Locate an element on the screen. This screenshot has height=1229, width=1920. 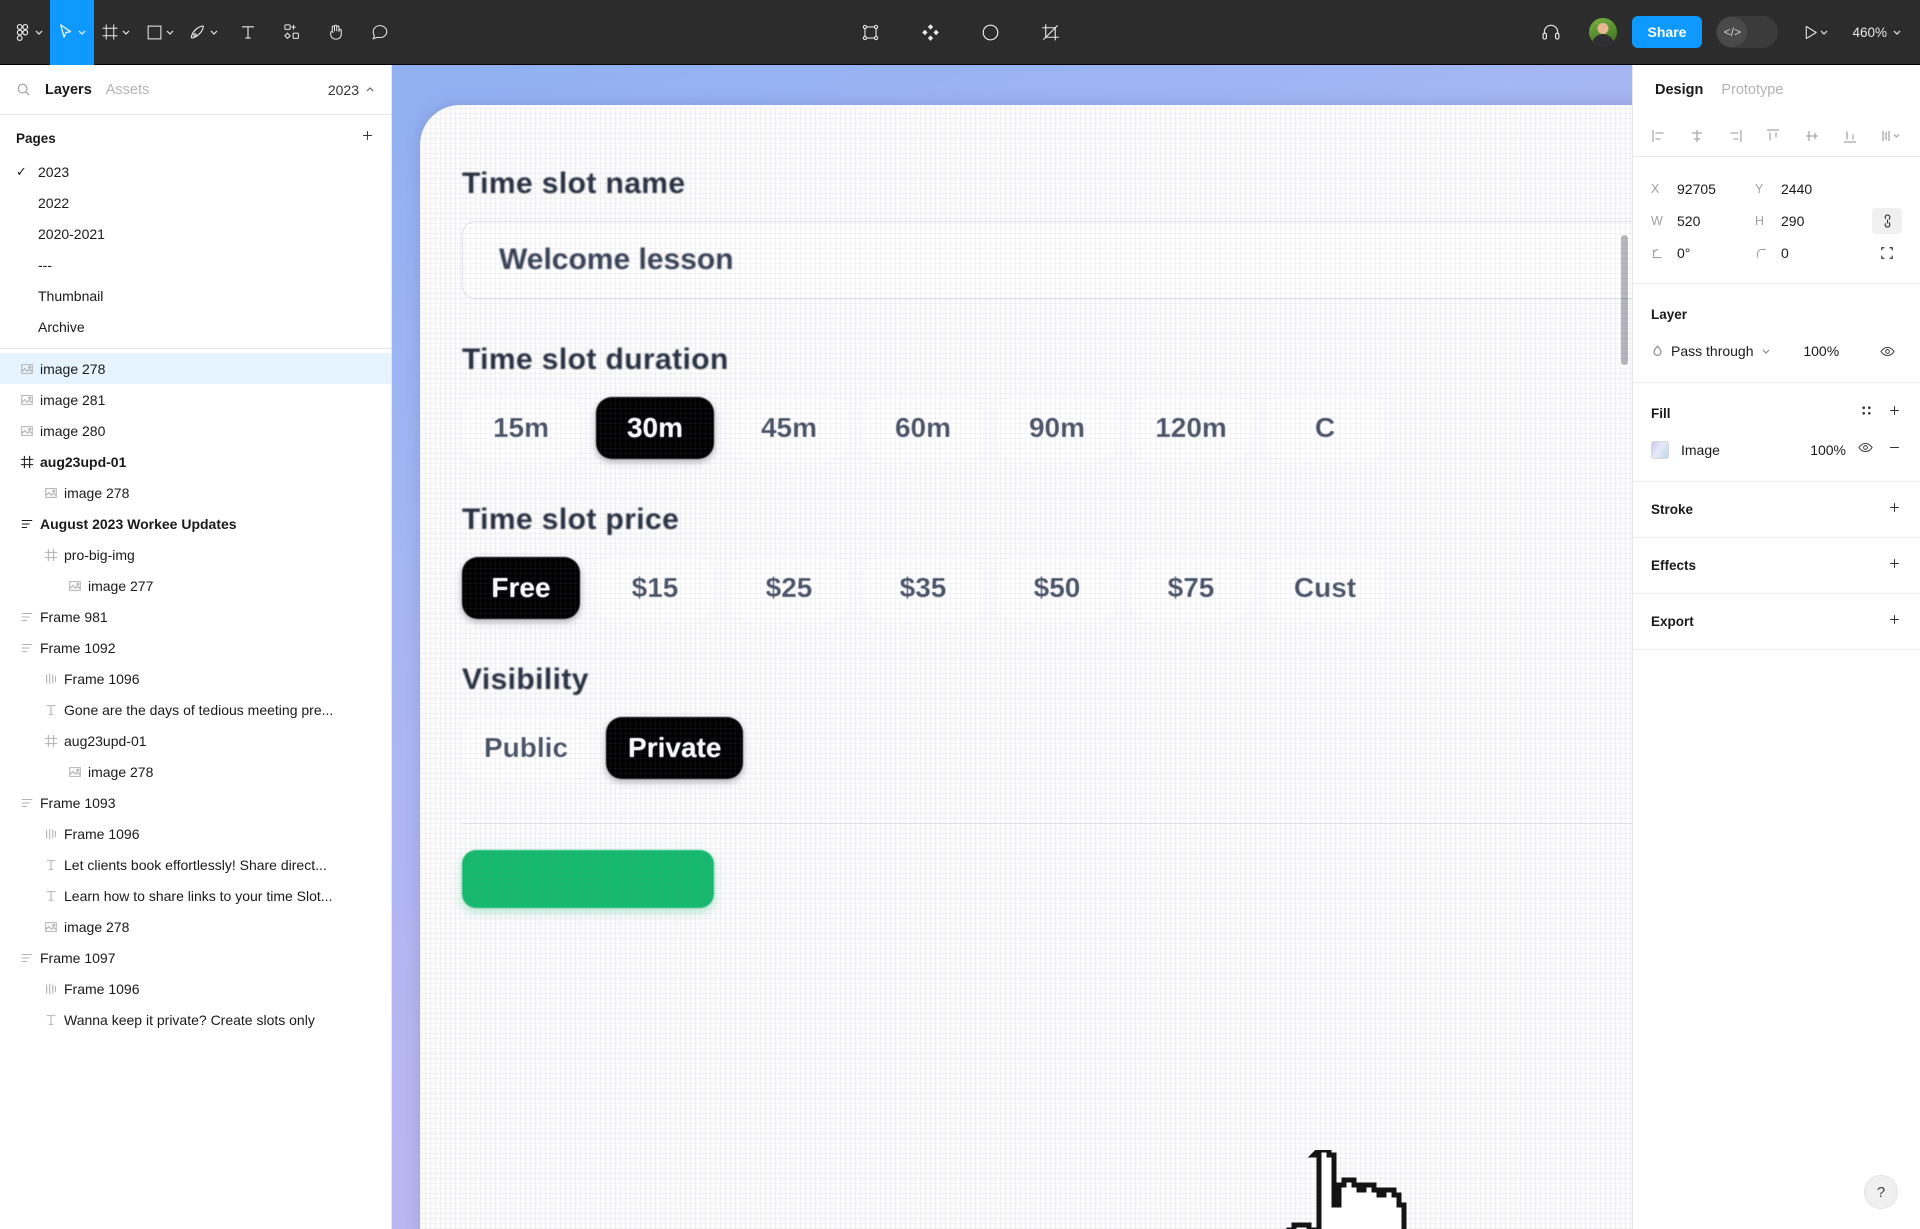
mask-button is located at coordinates (990, 32).